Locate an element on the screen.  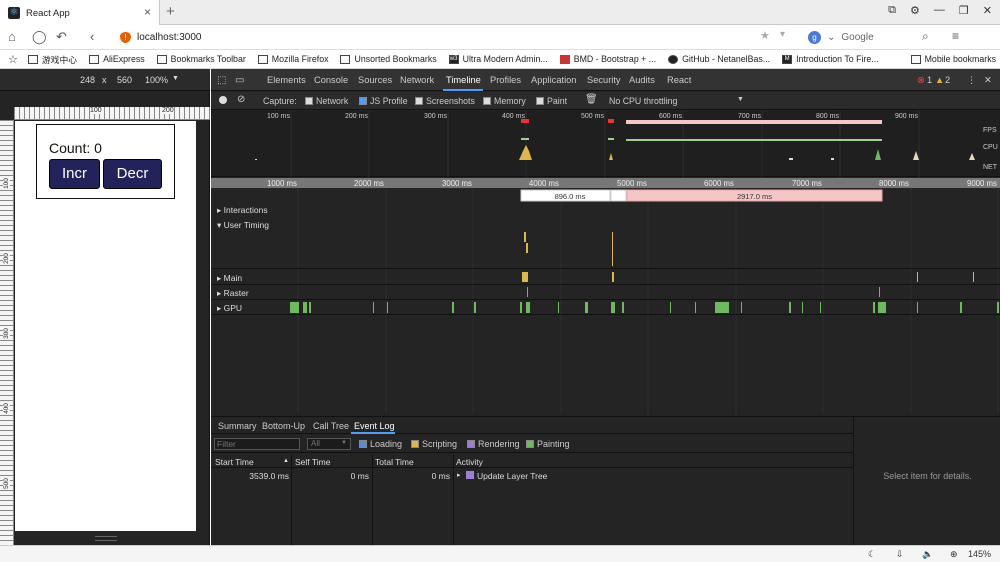
row-gpu: ▸ GPU is located at coordinates (229, 308).